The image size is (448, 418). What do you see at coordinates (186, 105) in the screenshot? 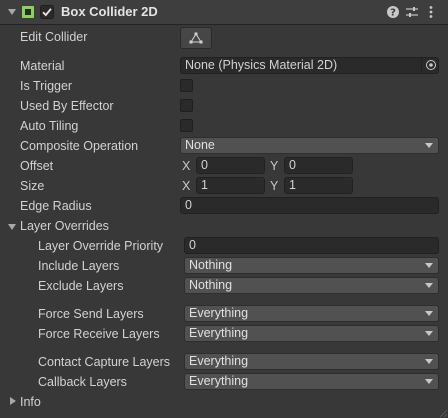
I see `used-by-effector-checkbox` at bounding box center [186, 105].